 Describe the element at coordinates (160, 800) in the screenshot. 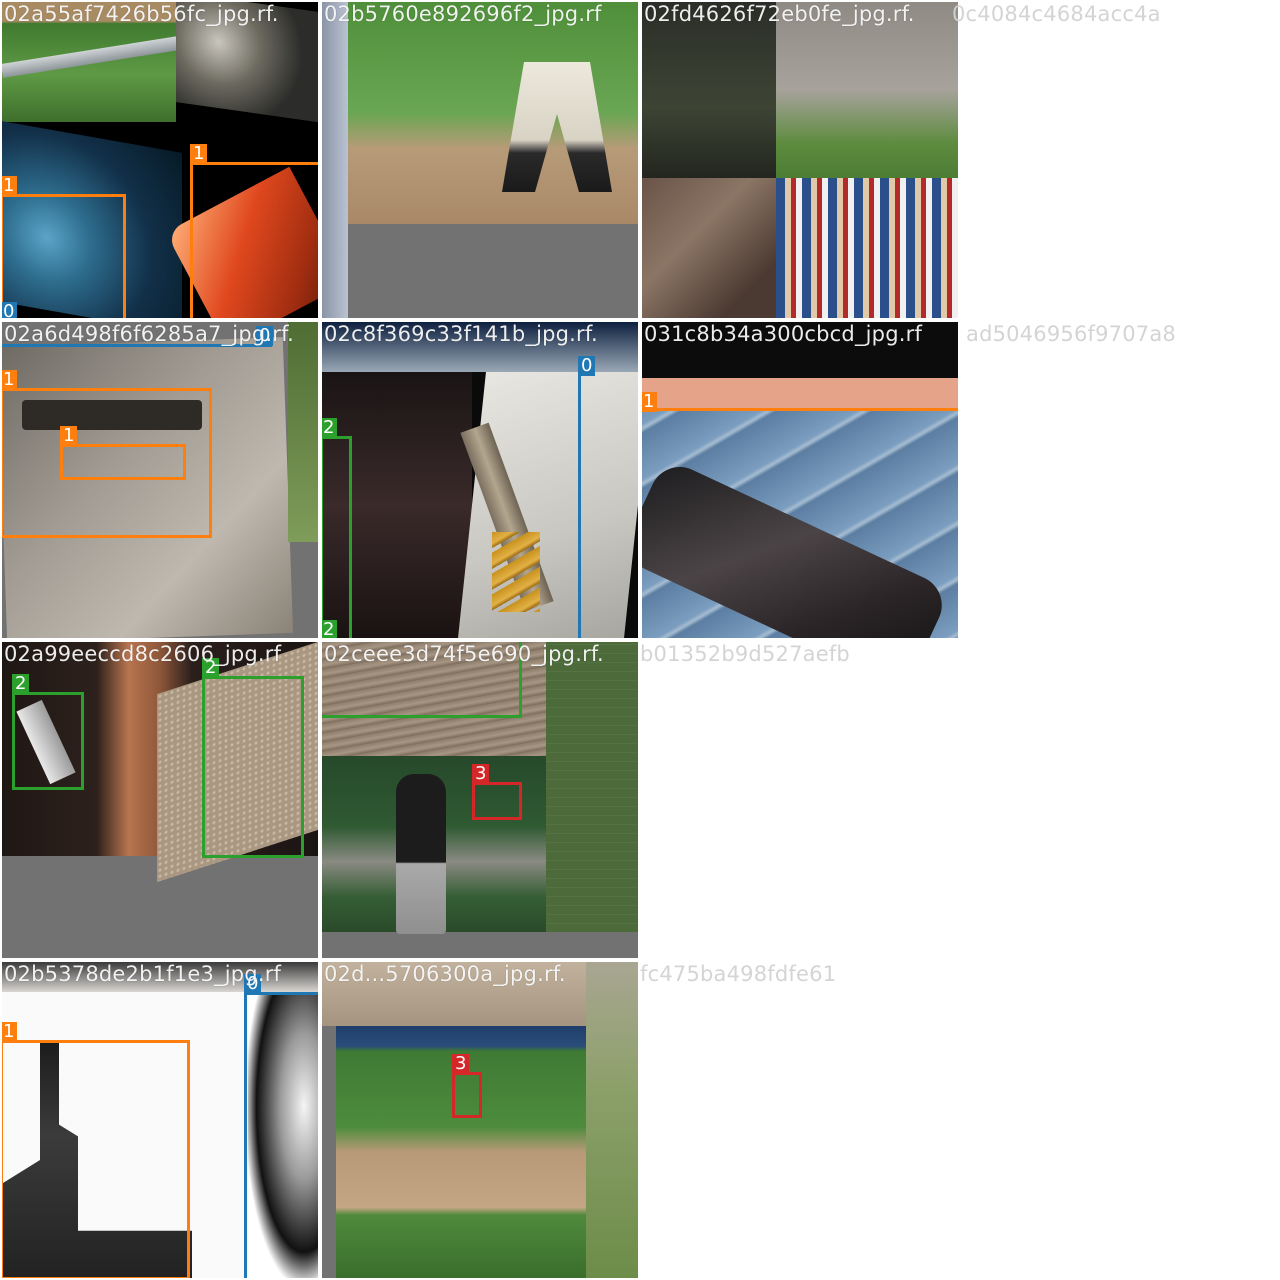

I see `mosaic-tile: 2 2` at that location.